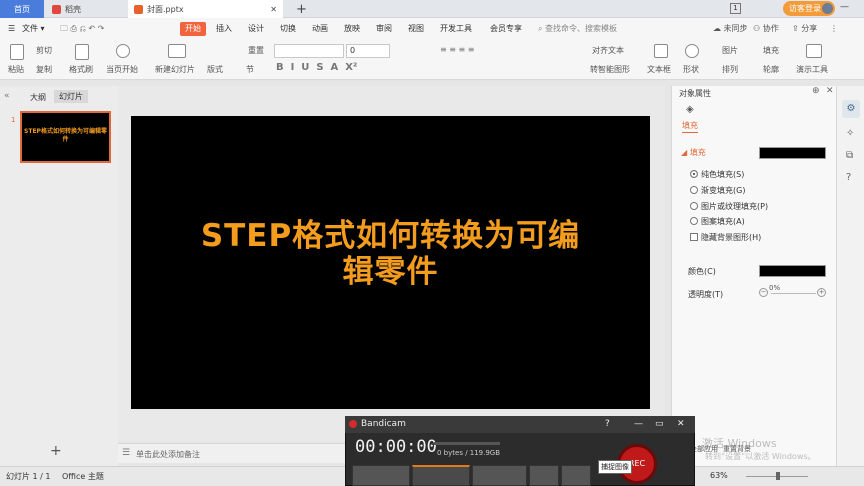 The width and height of the screenshot is (864, 486). What do you see at coordinates (771, 50) in the screenshot?
I see `fill-button: 填充` at bounding box center [771, 50].